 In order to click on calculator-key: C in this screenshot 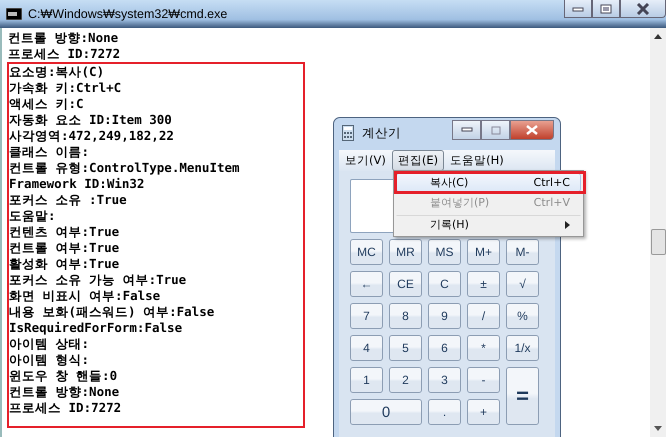, I will do `click(444, 284)`.